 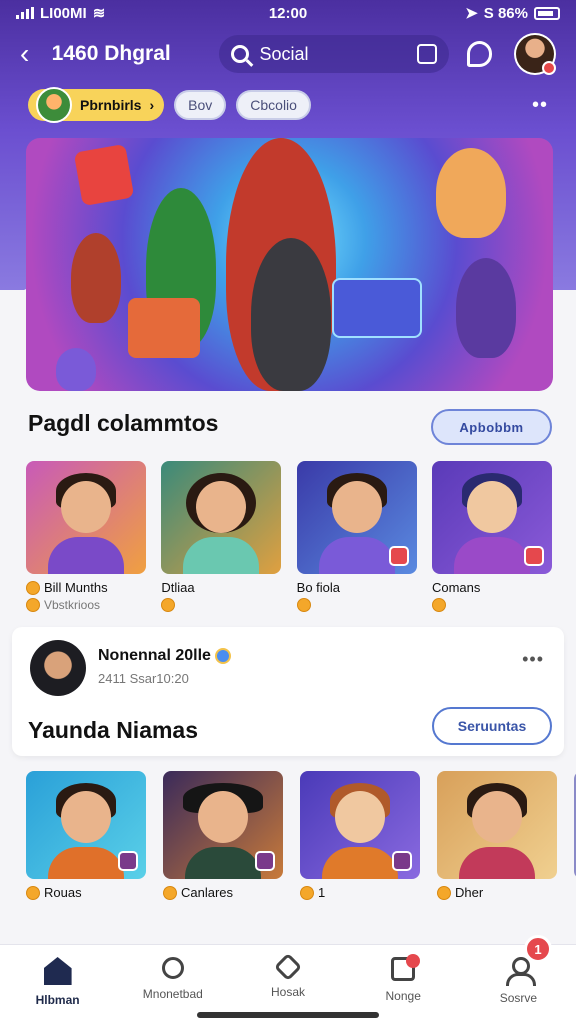 What do you see at coordinates (288, 992) in the screenshot?
I see `nav-label: Hosak` at bounding box center [288, 992].